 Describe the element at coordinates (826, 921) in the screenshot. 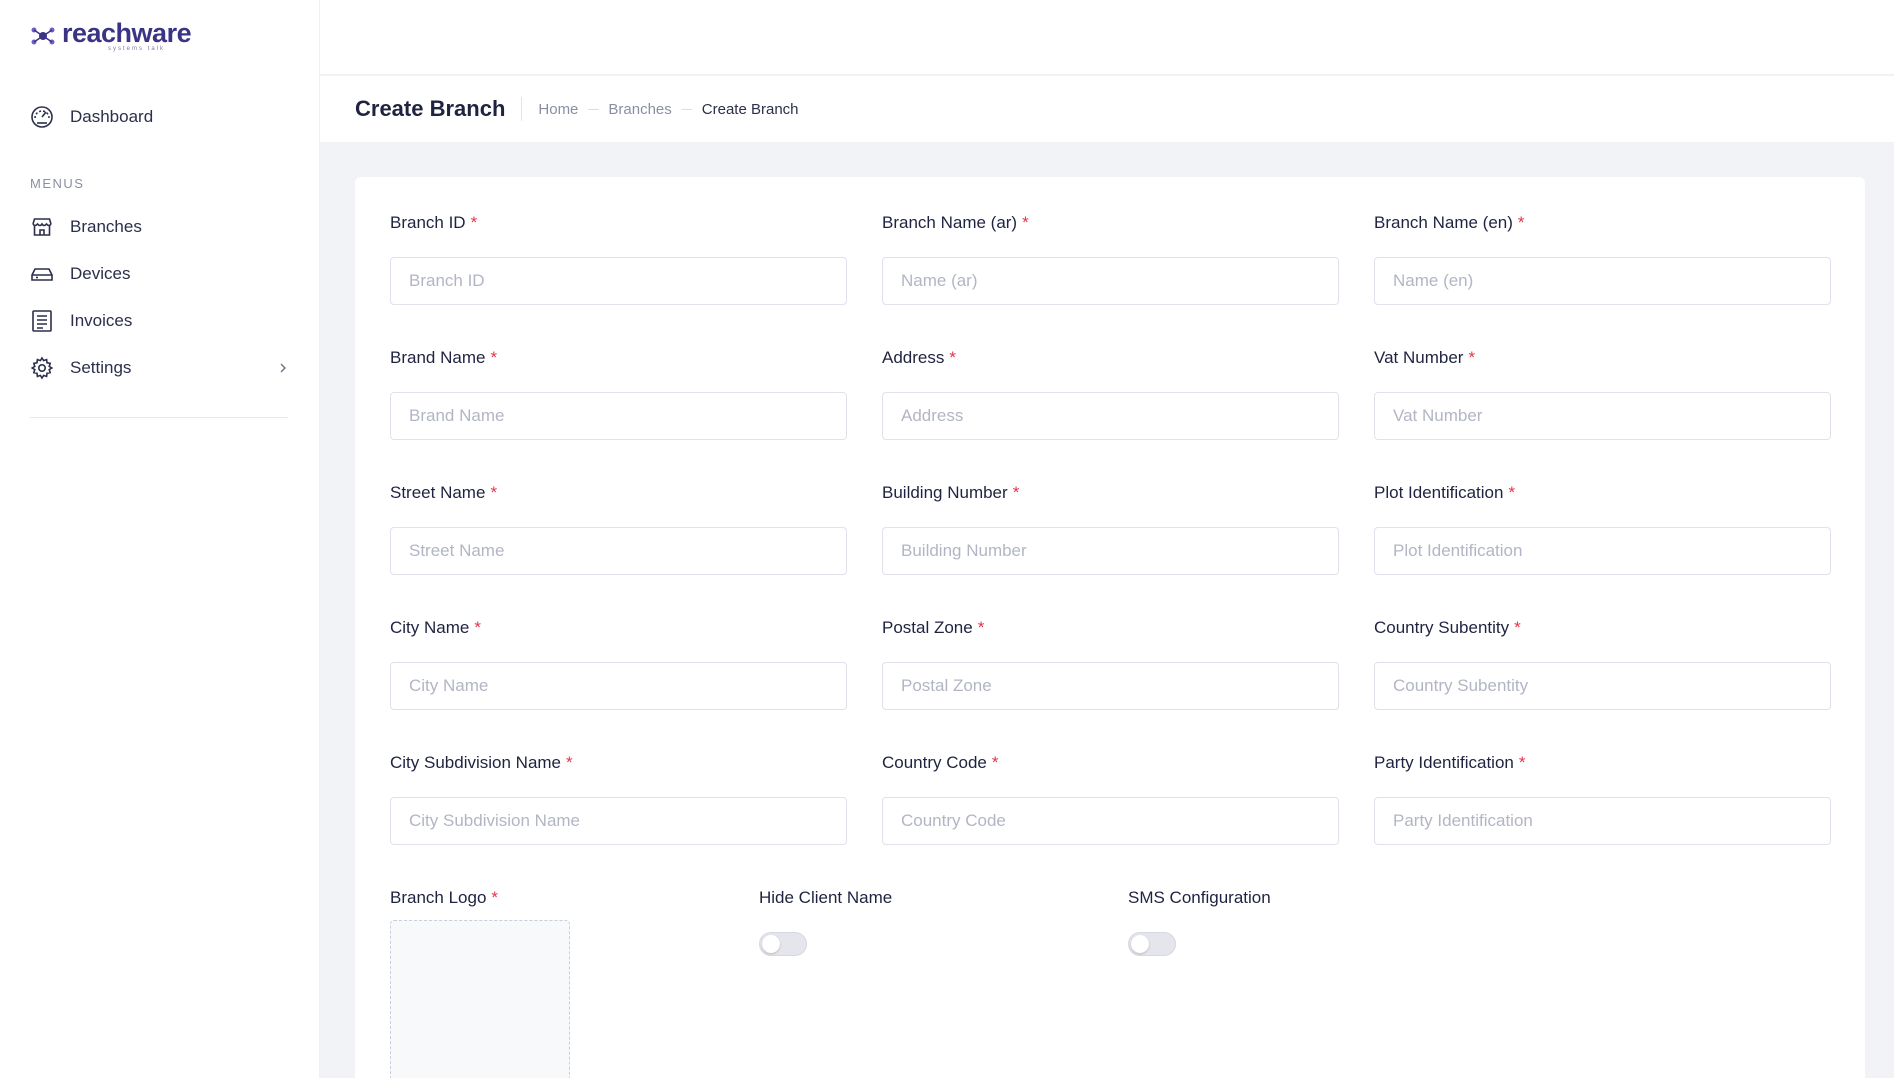

I see `hide-client-name-setting: Hide Client Name` at that location.